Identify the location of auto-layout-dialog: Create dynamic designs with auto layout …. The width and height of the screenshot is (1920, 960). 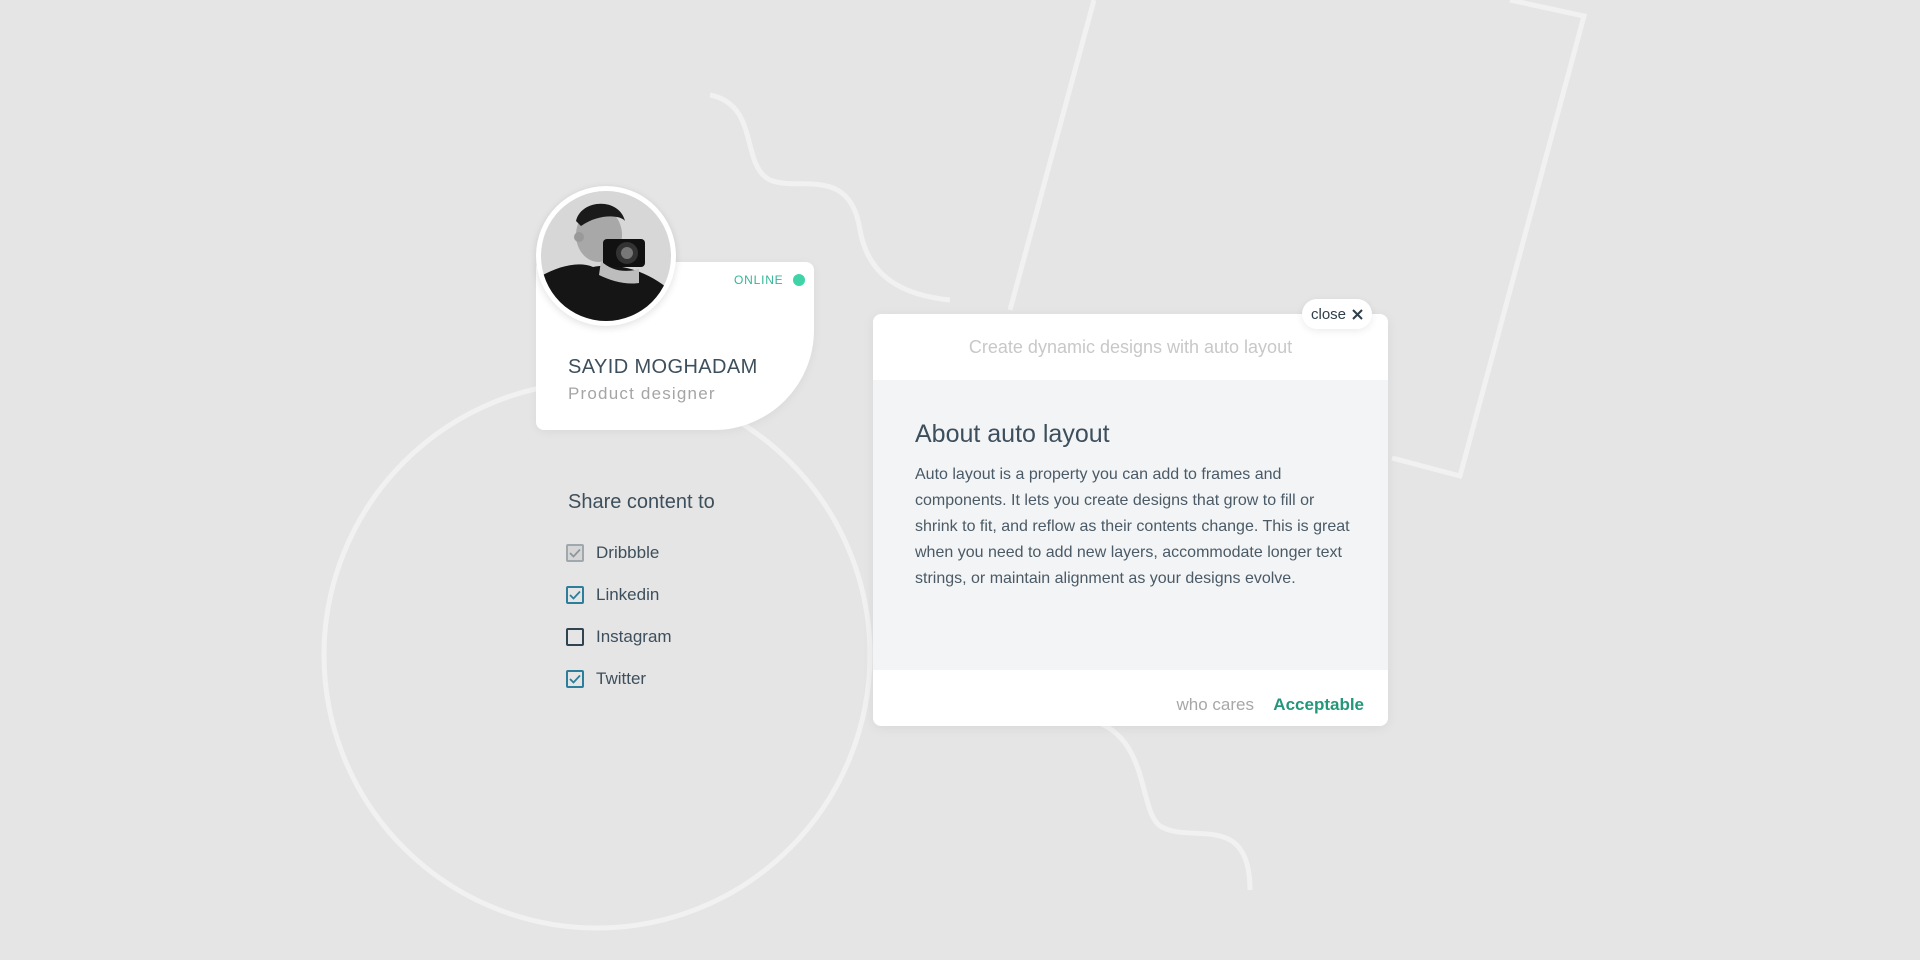
(1130, 520).